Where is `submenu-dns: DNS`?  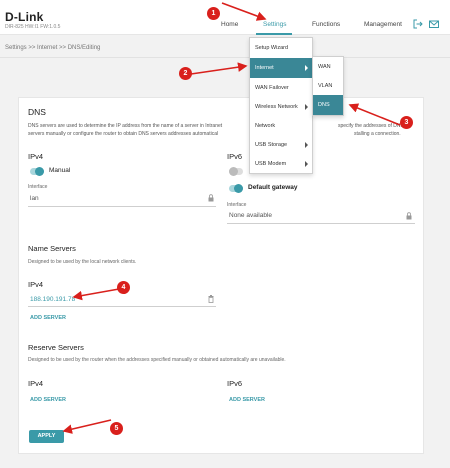
submenu-dns: DNS is located at coordinates (328, 105).